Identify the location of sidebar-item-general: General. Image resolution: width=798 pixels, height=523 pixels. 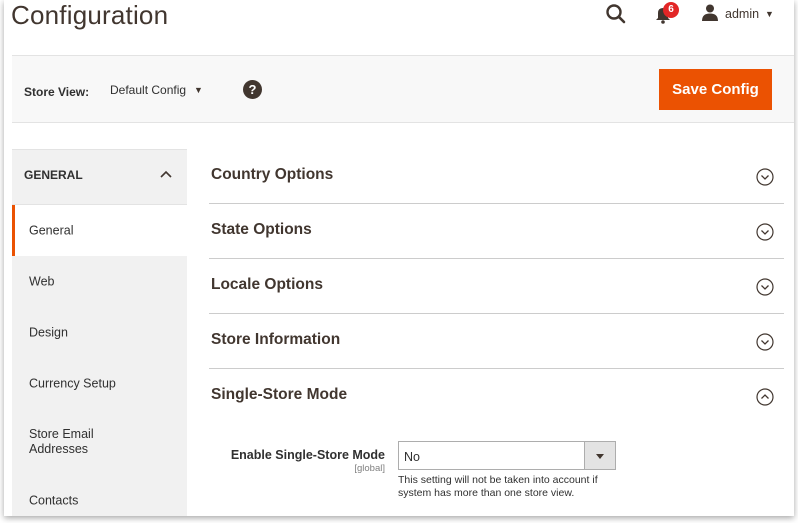
(99, 230).